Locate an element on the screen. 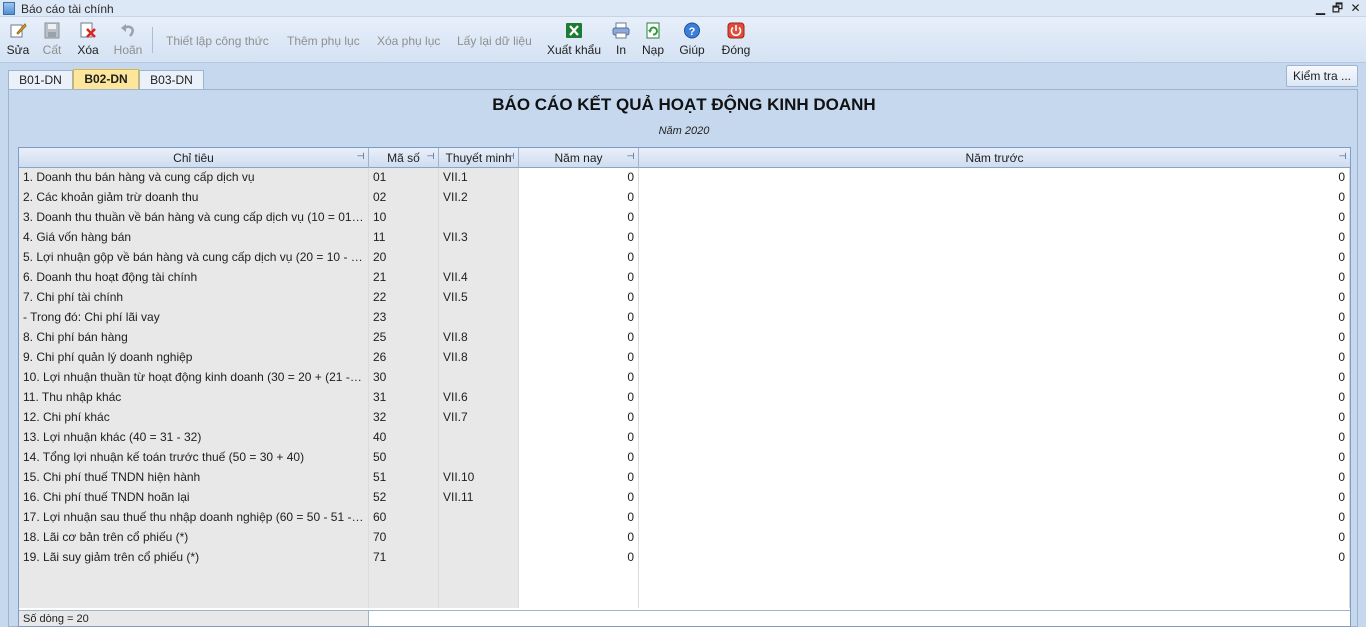  table-row: 4. Giá vốn hàng bán 11 VII.3 0 0 is located at coordinates (684, 238).